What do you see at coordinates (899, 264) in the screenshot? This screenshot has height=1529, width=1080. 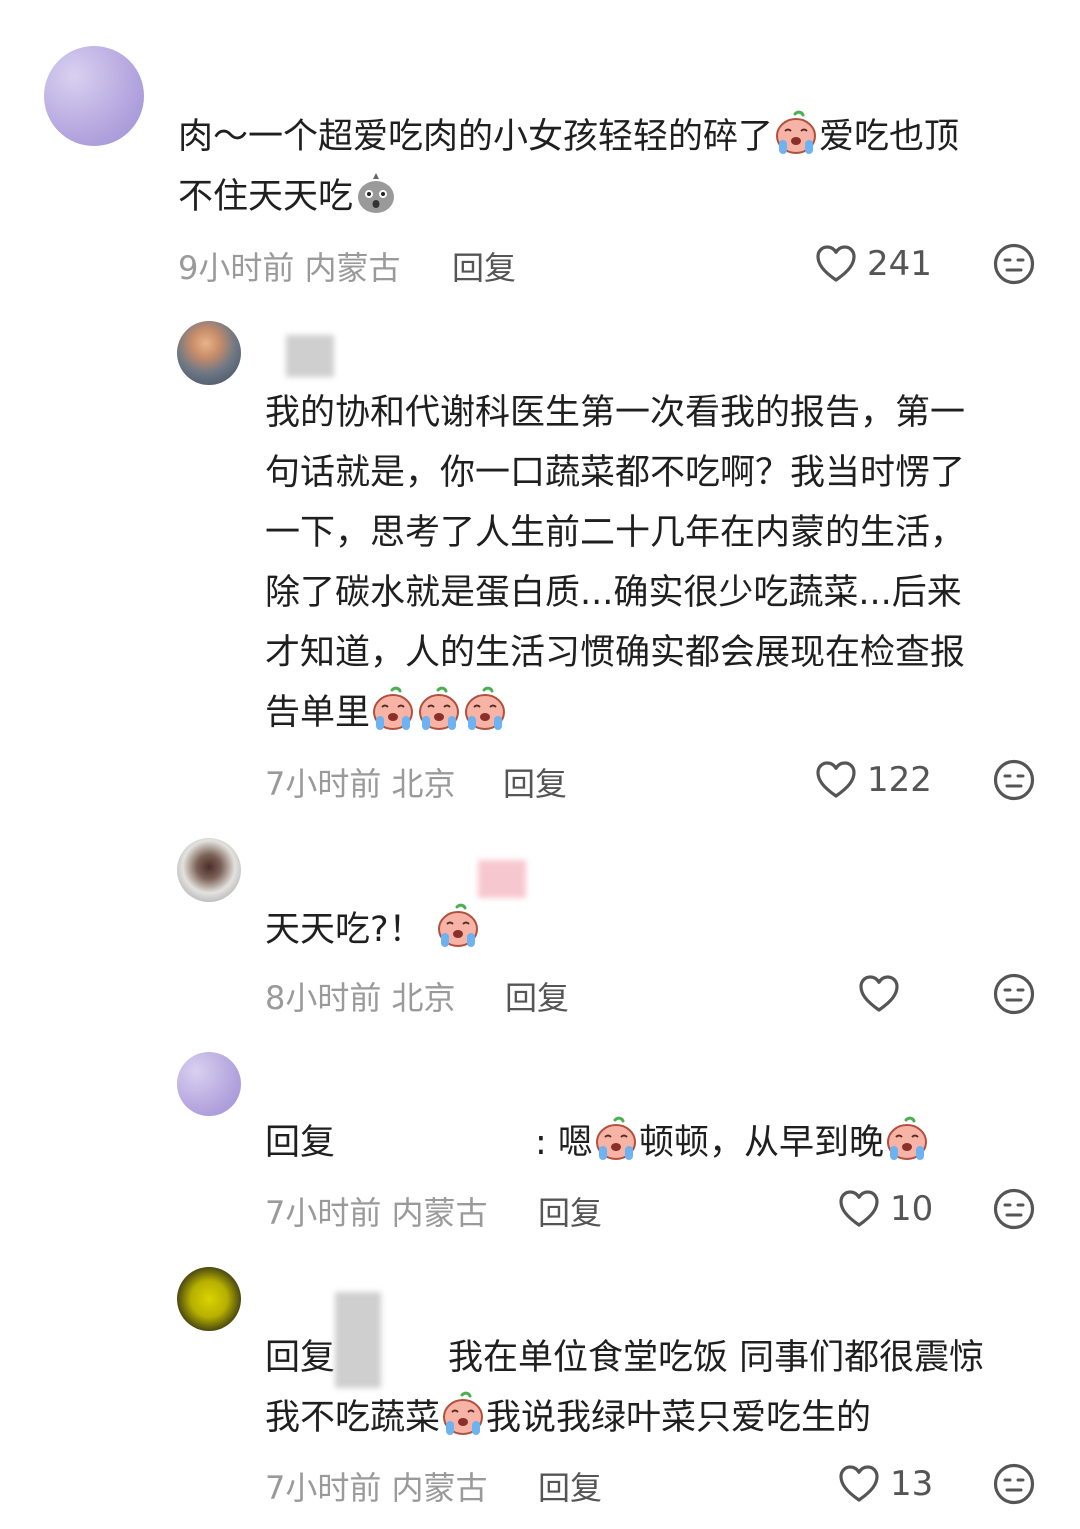 I see `like-count: 241` at bounding box center [899, 264].